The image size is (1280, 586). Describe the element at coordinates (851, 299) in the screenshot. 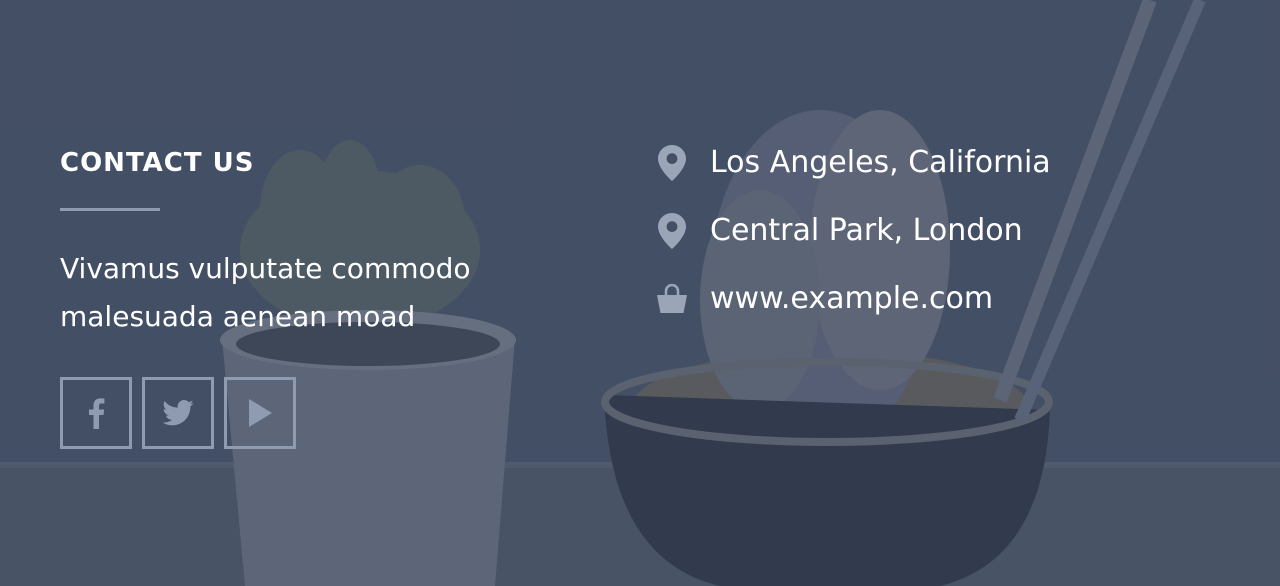

I see `website-link: www.example.com` at that location.